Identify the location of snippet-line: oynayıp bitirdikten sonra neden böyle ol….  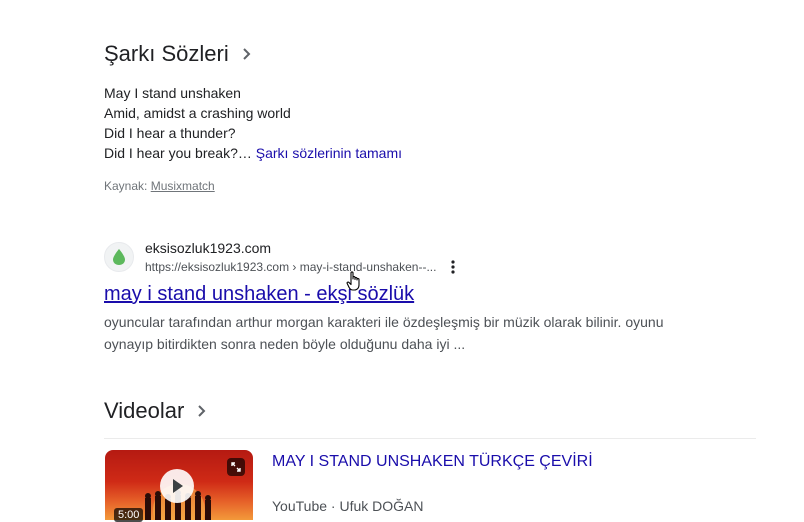
(285, 344).